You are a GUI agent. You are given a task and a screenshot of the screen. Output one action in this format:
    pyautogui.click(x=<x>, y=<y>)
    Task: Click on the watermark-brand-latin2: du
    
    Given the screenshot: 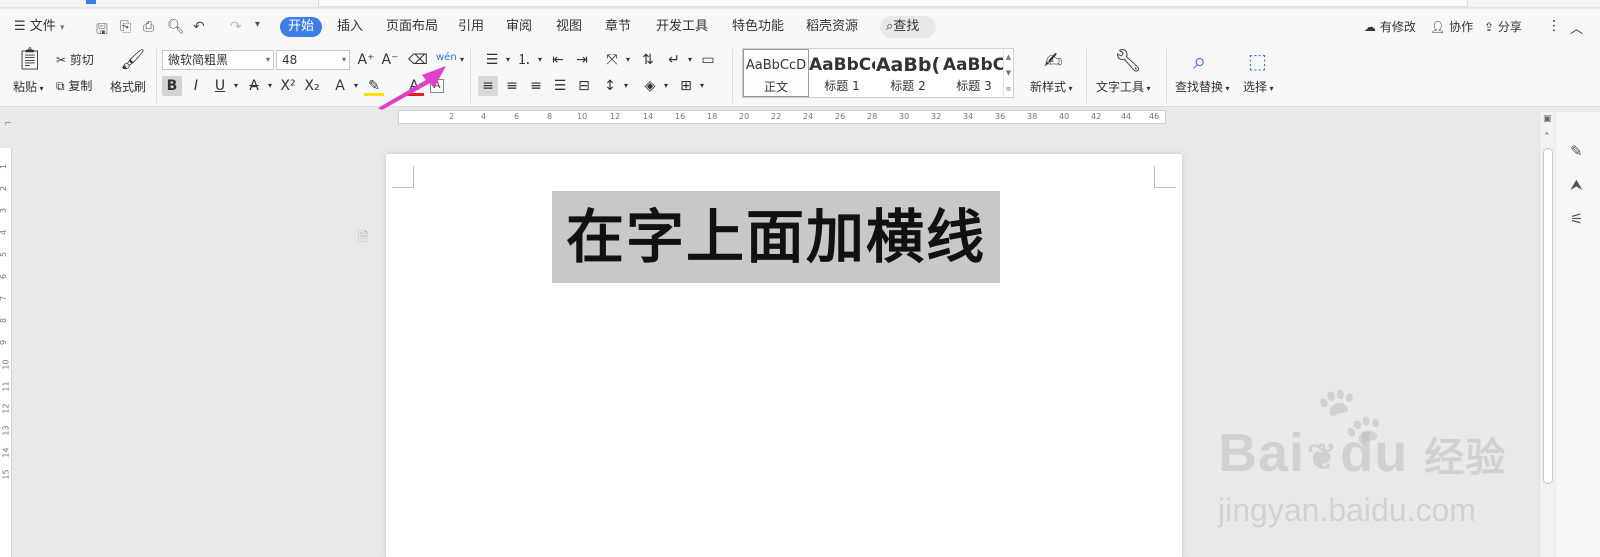 What is the action you would take?
    pyautogui.click(x=1374, y=453)
    